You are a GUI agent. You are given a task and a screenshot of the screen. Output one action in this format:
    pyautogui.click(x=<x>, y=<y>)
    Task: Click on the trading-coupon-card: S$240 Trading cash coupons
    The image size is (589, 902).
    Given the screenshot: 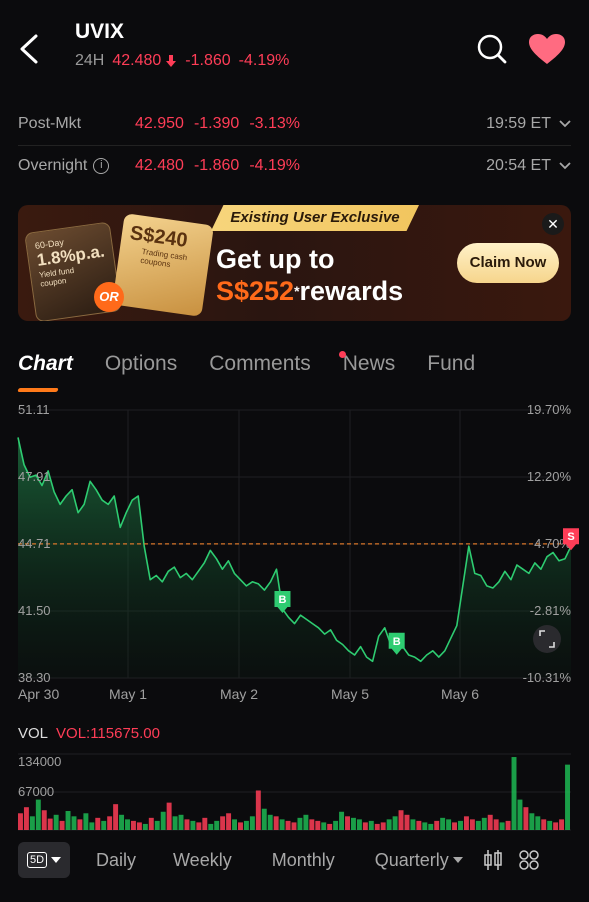 What is the action you would take?
    pyautogui.click(x=163, y=265)
    